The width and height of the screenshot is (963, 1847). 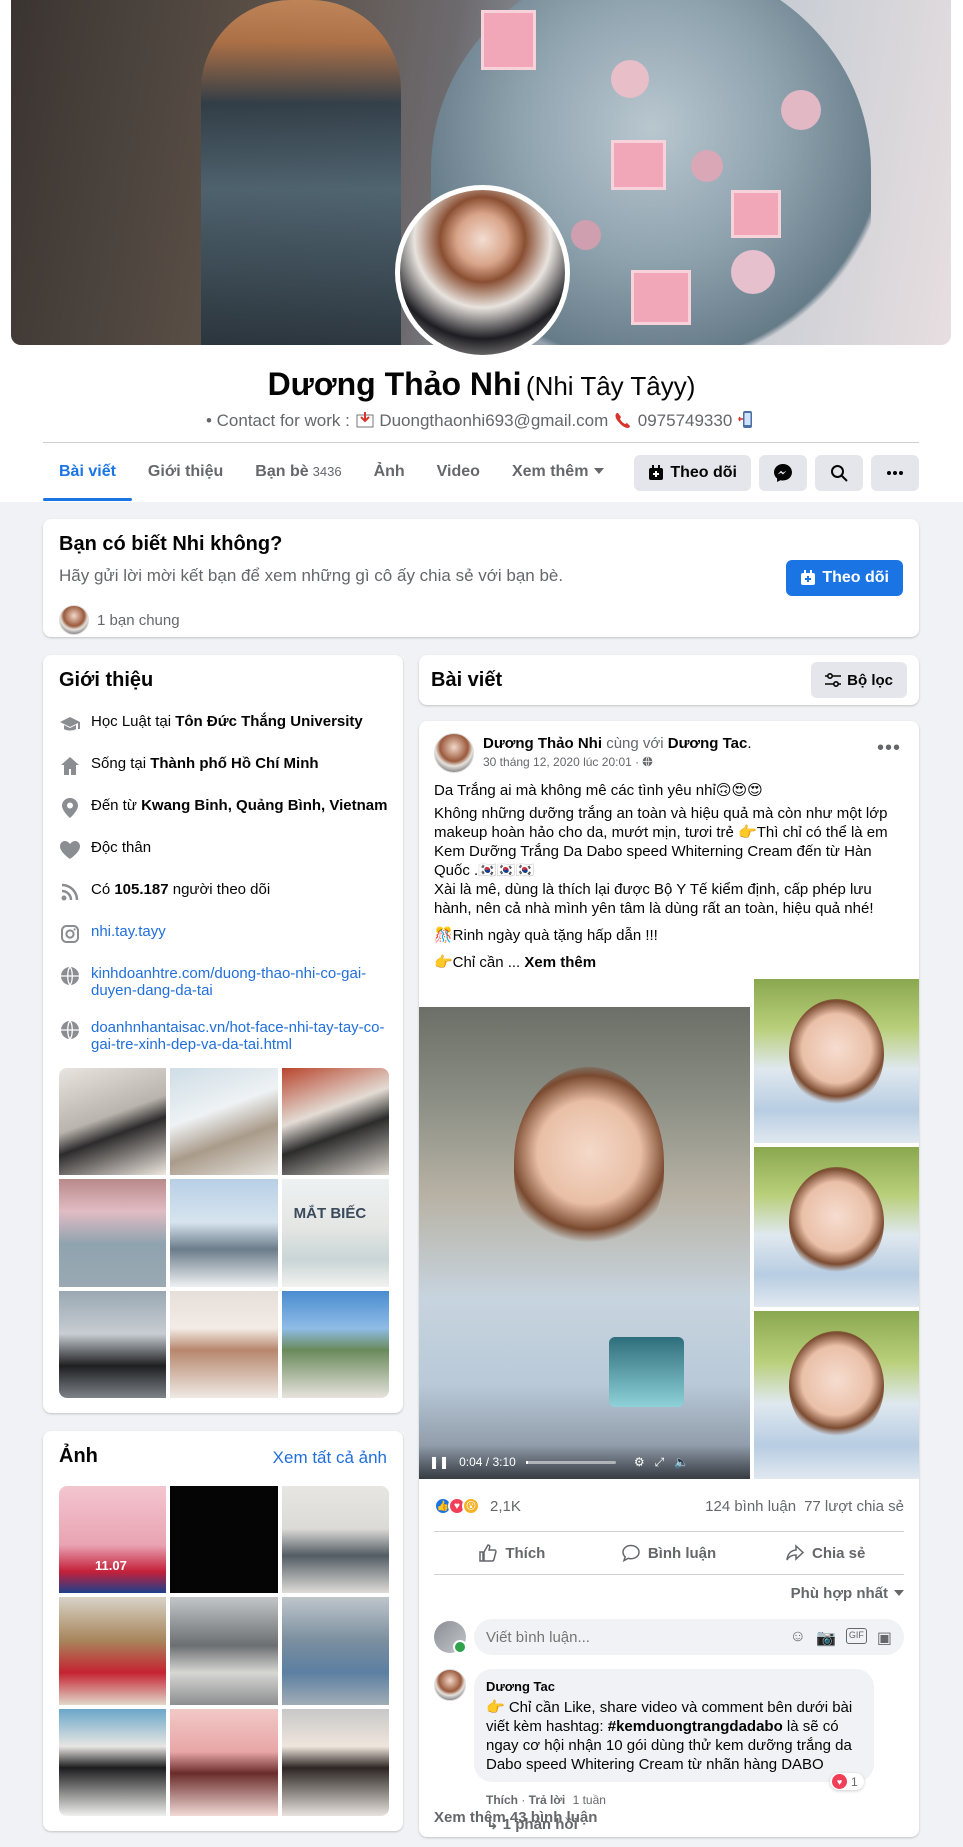 What do you see at coordinates (854, 1506) in the screenshot?
I see `shares-count: 77 lượt chia sẻ` at bounding box center [854, 1506].